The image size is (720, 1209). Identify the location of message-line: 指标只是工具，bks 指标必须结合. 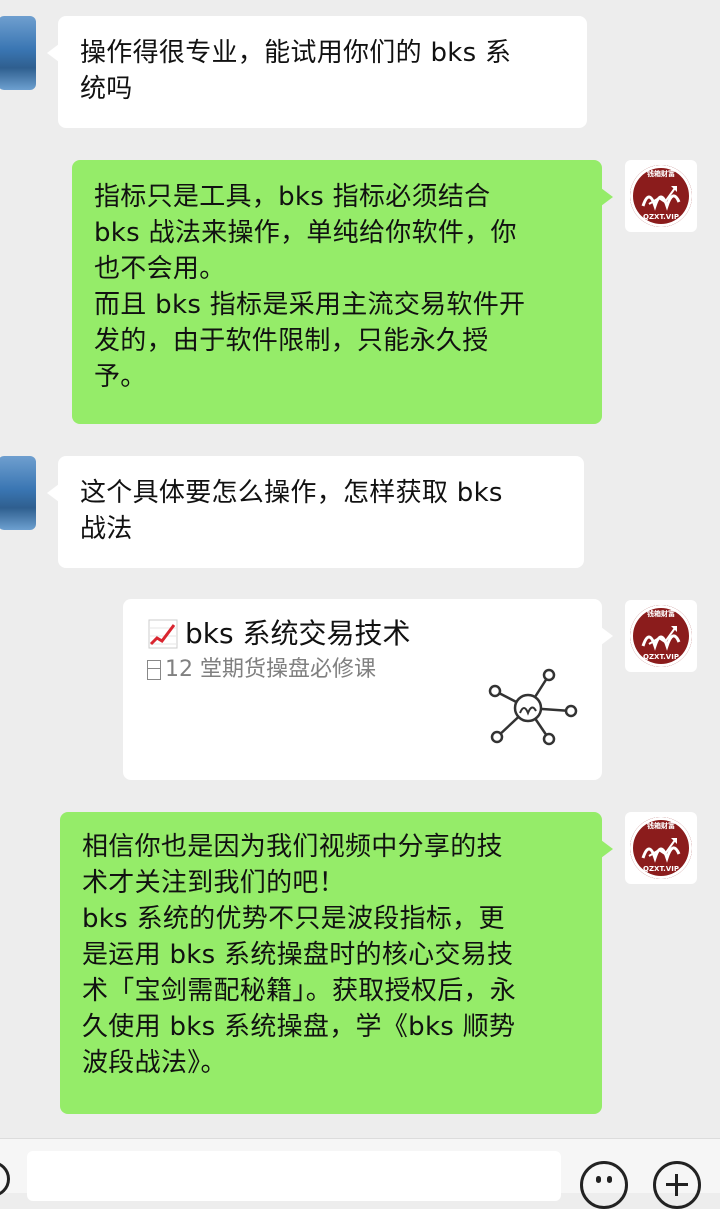
(292, 197).